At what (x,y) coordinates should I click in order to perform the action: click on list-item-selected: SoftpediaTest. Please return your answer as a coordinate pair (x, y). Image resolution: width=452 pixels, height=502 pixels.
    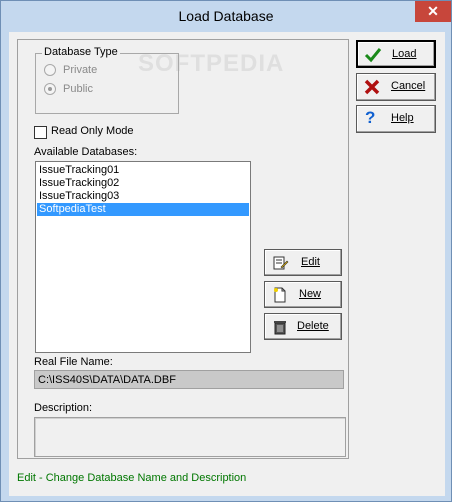
    Looking at the image, I should click on (143, 209).